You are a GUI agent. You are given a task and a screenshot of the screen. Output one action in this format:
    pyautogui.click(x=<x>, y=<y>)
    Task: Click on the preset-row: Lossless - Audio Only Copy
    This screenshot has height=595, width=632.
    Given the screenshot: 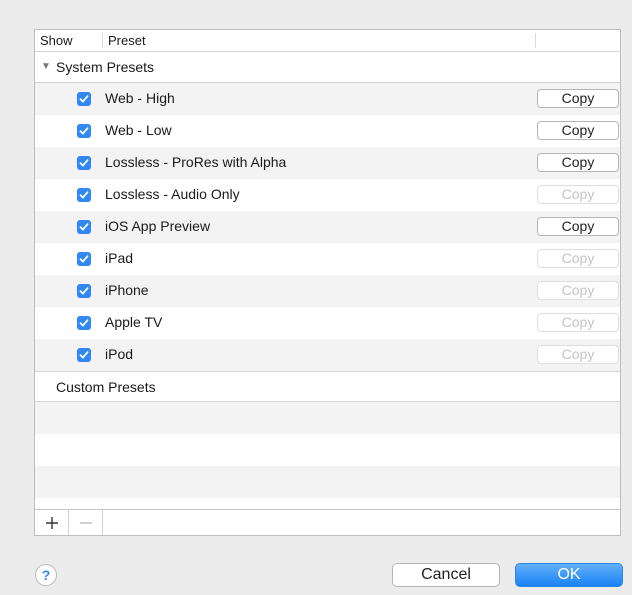 What is the action you would take?
    pyautogui.click(x=327, y=195)
    